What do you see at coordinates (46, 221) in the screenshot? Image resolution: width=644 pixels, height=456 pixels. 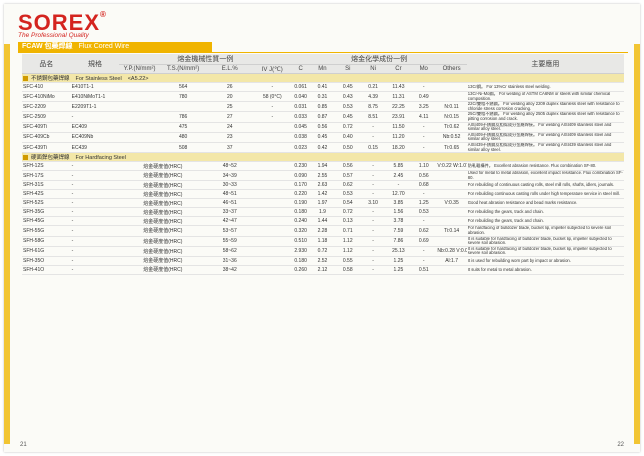 I see `cell-name: SFH-45G` at bounding box center [46, 221].